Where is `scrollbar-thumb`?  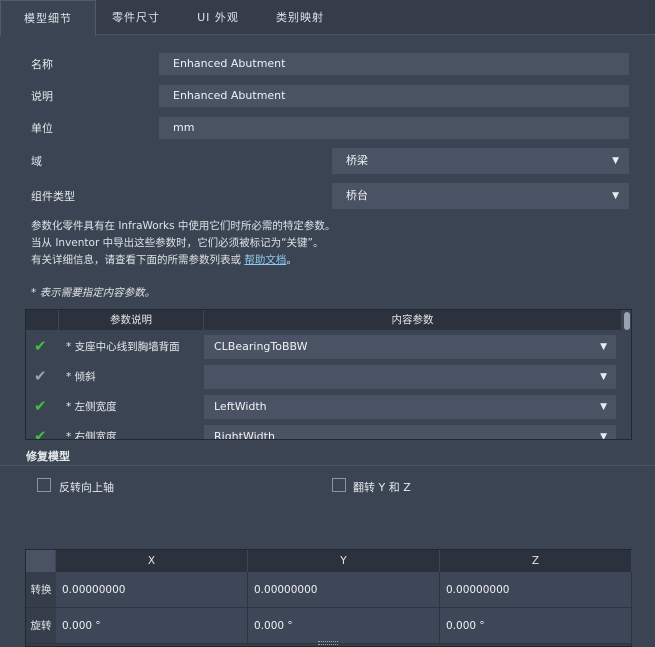
scrollbar-thumb is located at coordinates (627, 321).